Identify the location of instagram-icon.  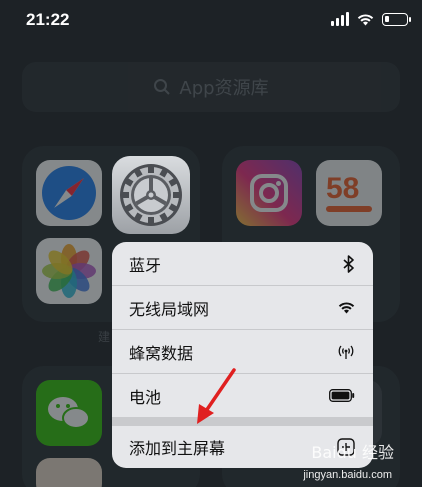
(269, 193).